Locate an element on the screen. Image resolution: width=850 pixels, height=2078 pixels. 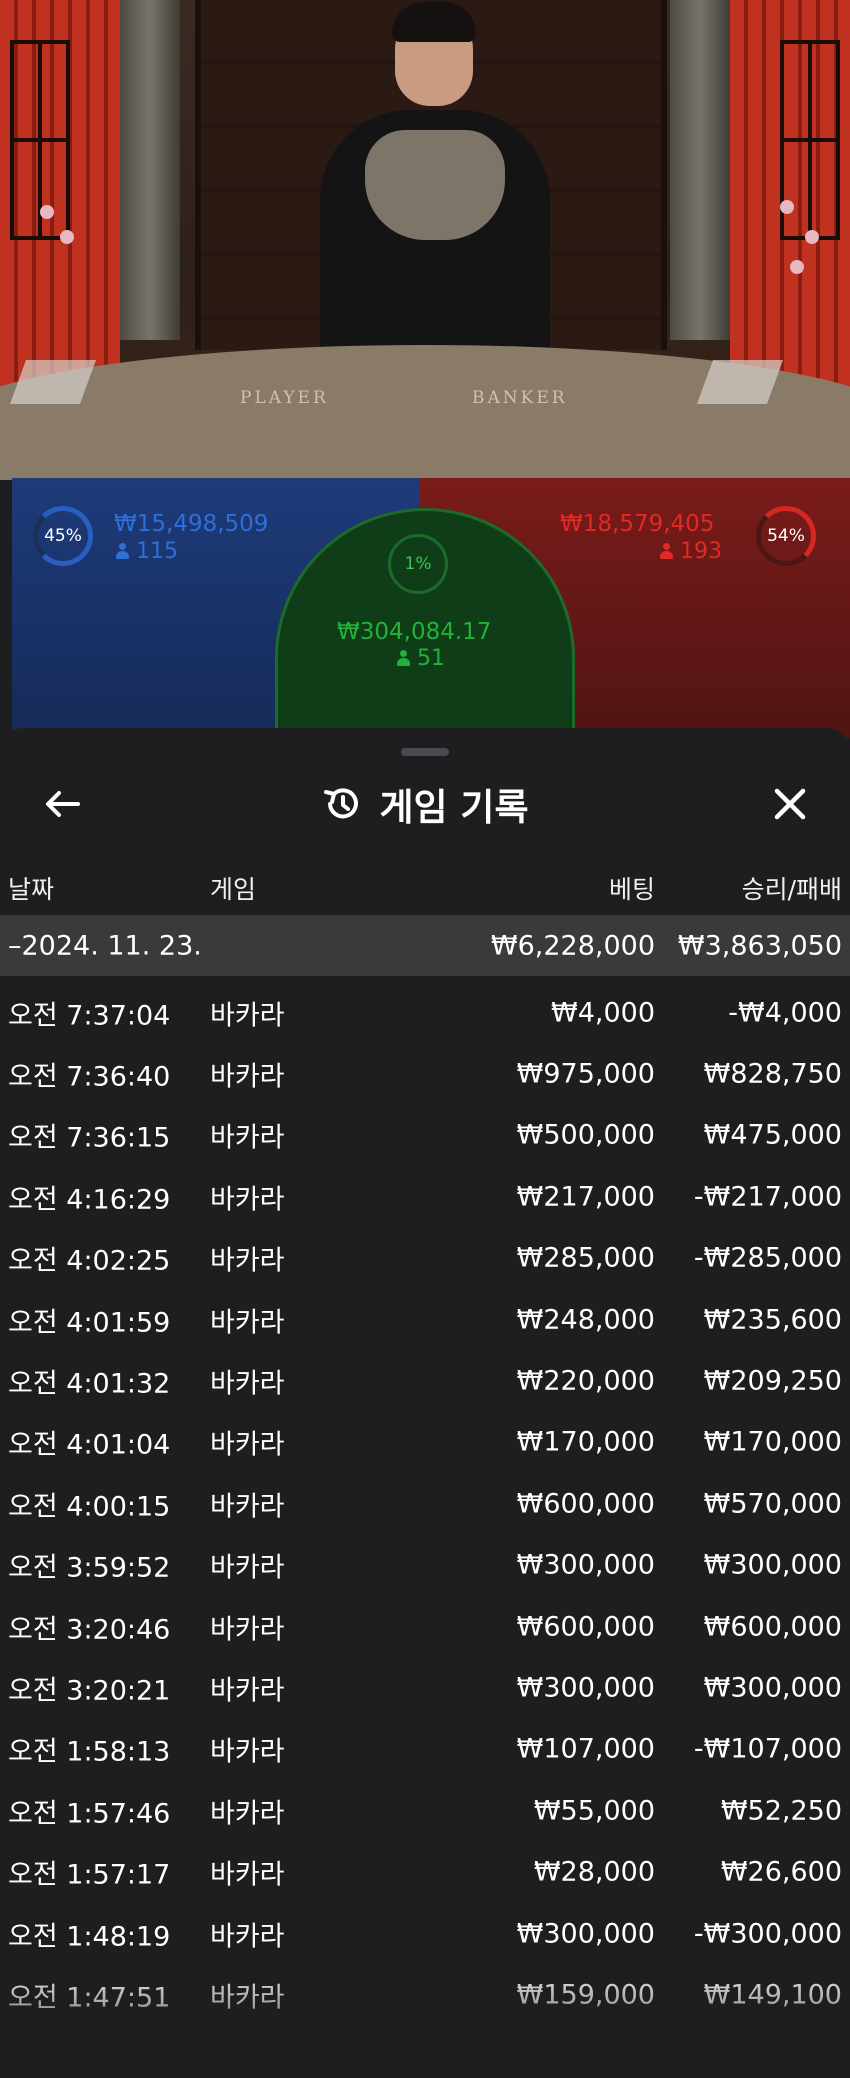
row-bet: ₩248,000 is located at coordinates (585, 1319).